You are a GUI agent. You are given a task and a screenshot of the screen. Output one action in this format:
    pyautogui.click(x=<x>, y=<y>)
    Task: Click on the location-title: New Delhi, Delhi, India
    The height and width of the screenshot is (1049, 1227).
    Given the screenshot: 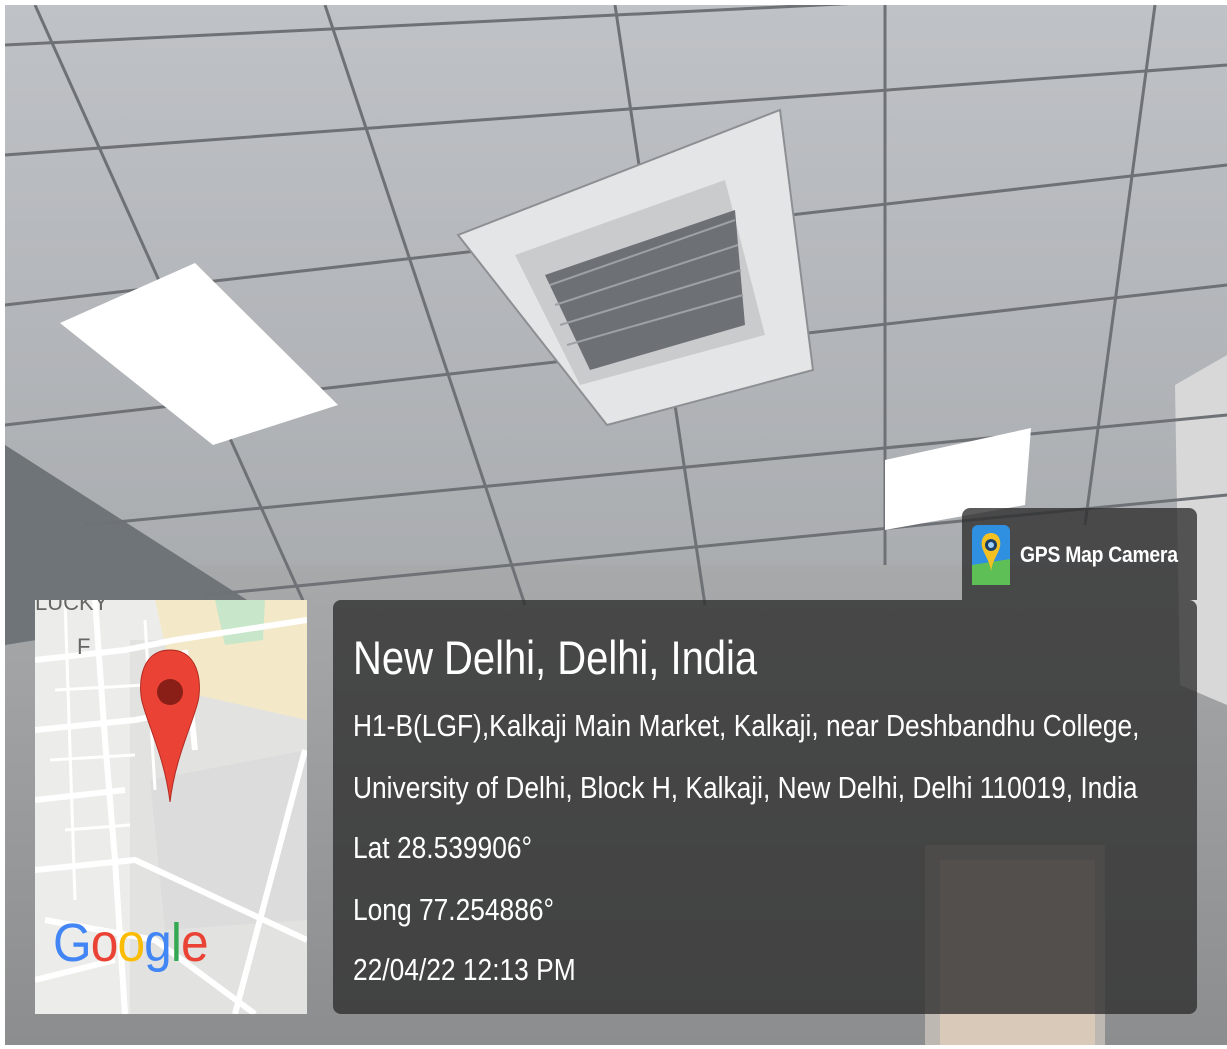 What is the action you would take?
    pyautogui.click(x=555, y=657)
    